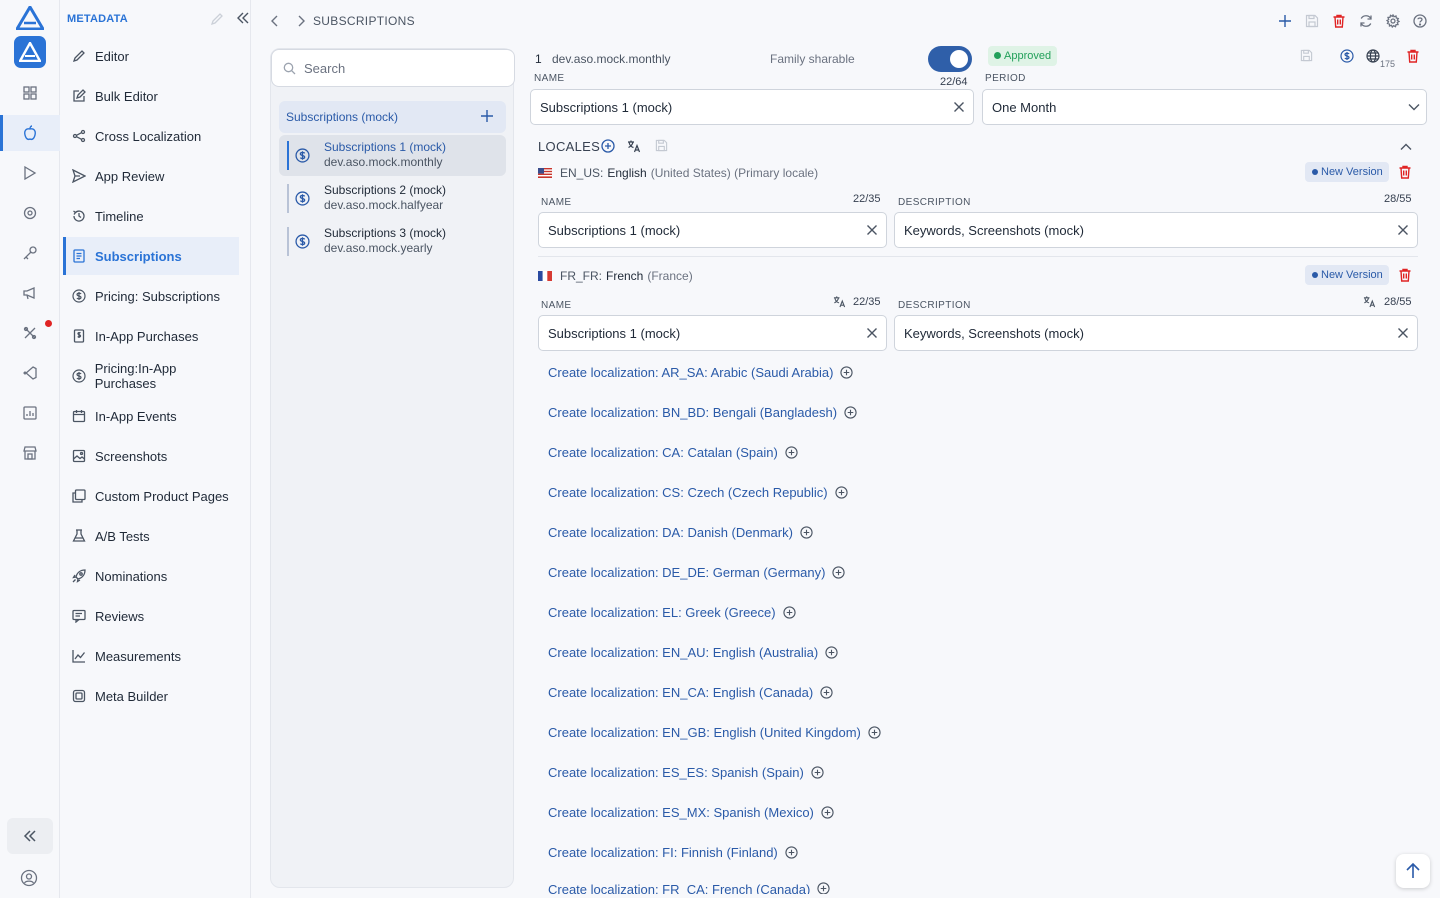  Describe the element at coordinates (608, 146) in the screenshot. I see `add-locale-icon` at that location.